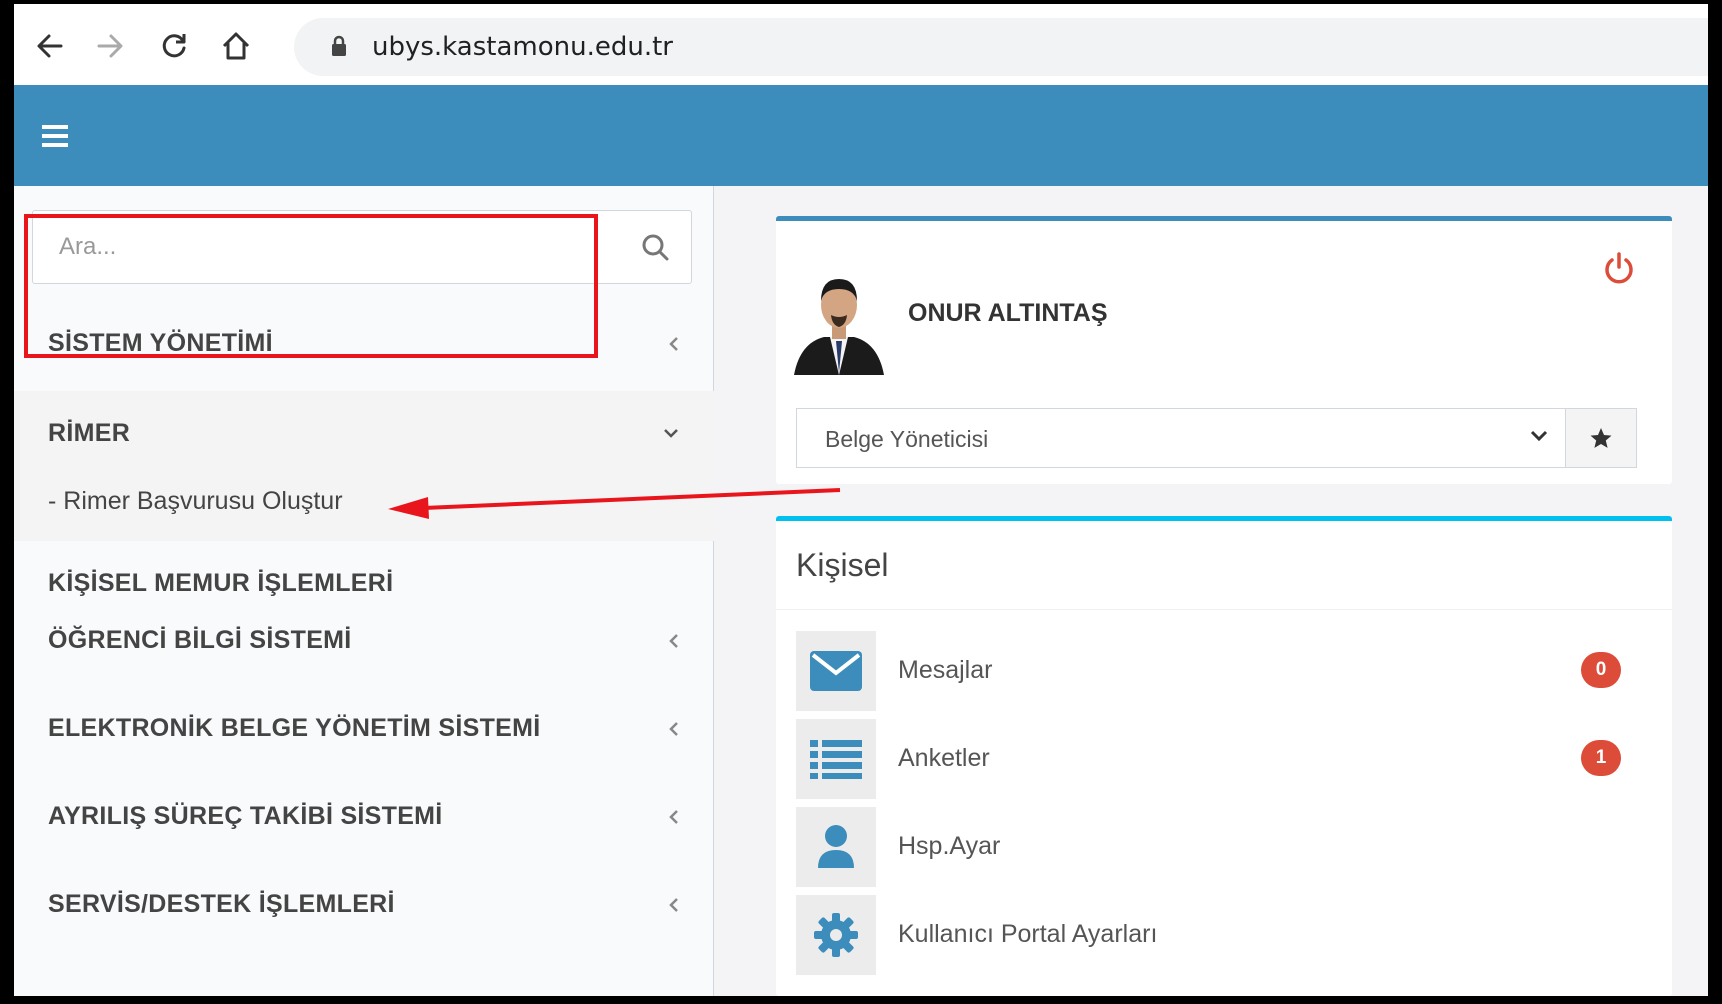 The height and width of the screenshot is (1004, 1722). What do you see at coordinates (311, 286) in the screenshot?
I see `annotation-highlight-box` at bounding box center [311, 286].